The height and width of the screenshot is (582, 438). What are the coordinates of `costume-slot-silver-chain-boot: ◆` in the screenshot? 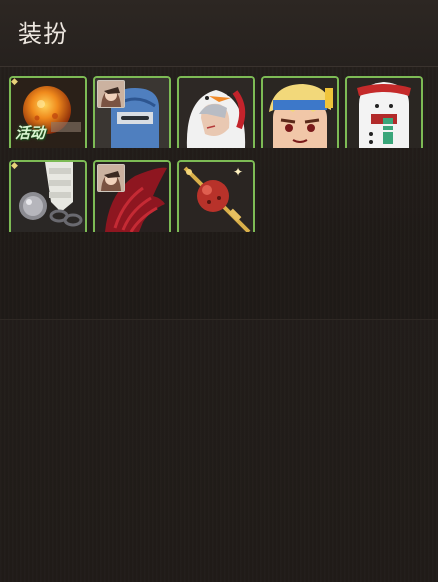 It's located at (48, 196).